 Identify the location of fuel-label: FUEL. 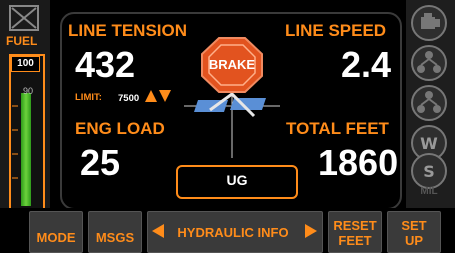
(22, 41).